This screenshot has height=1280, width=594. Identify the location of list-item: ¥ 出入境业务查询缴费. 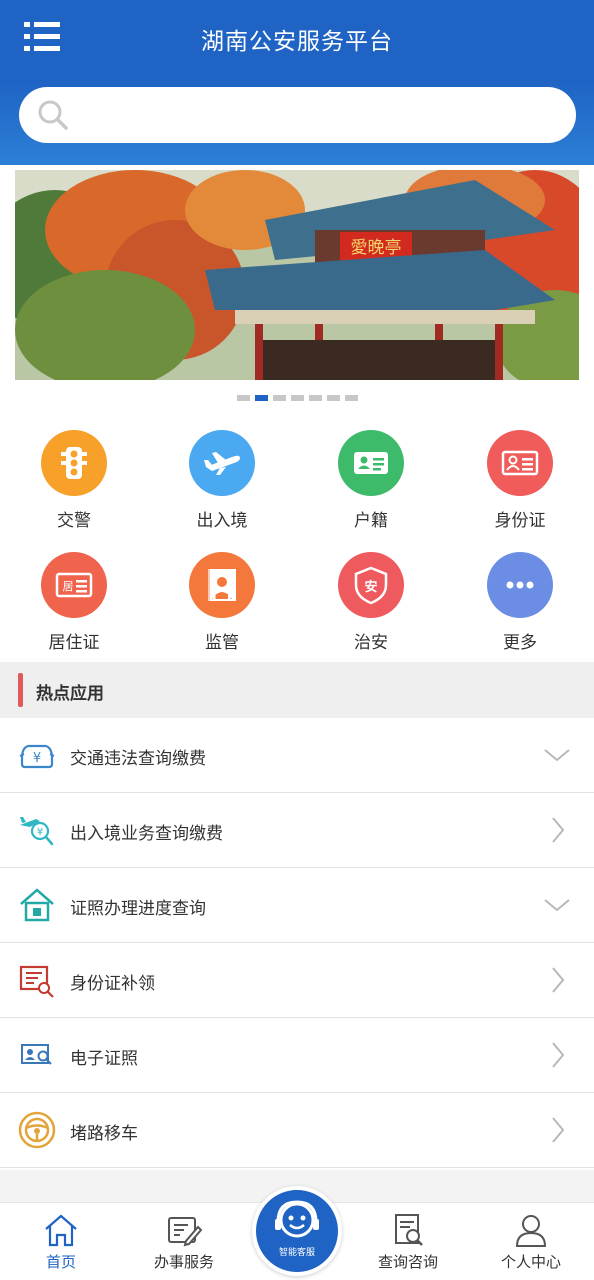
(297, 830).